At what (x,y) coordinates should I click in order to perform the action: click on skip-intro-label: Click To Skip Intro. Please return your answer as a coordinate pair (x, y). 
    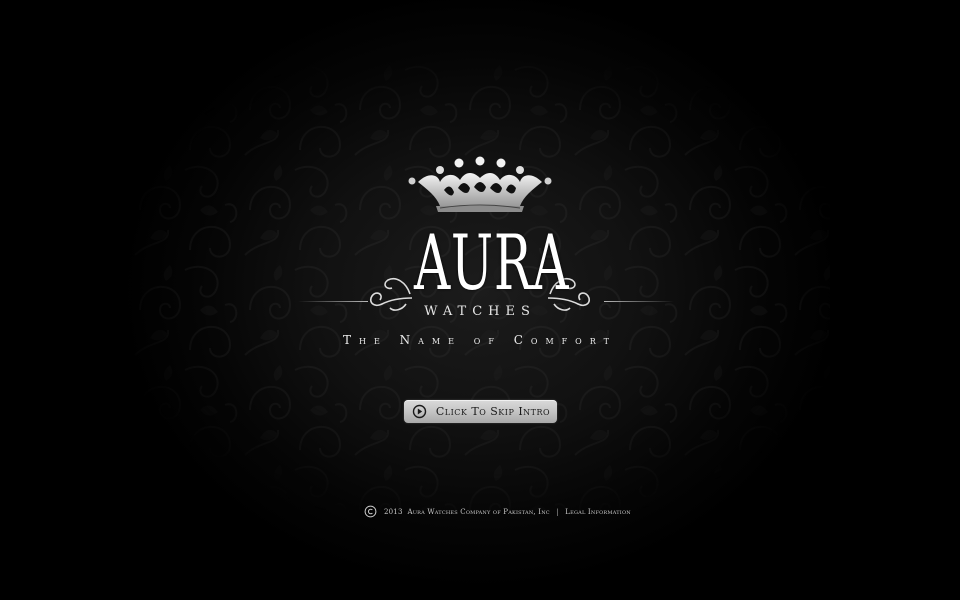
    Looking at the image, I should click on (493, 411).